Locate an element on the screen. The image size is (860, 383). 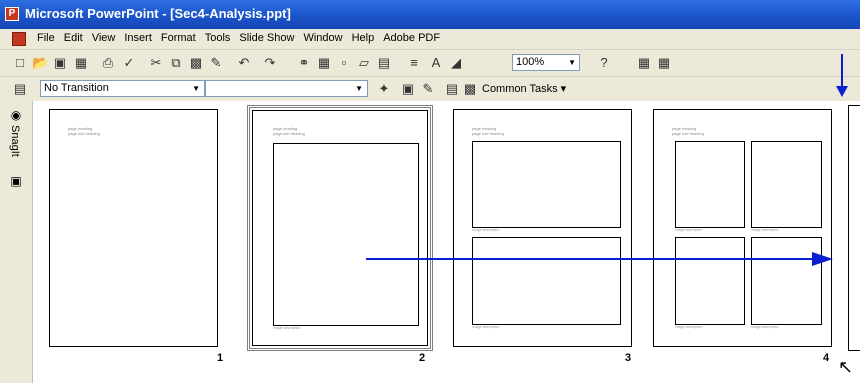
document-icon is located at coordinates (19, 39).